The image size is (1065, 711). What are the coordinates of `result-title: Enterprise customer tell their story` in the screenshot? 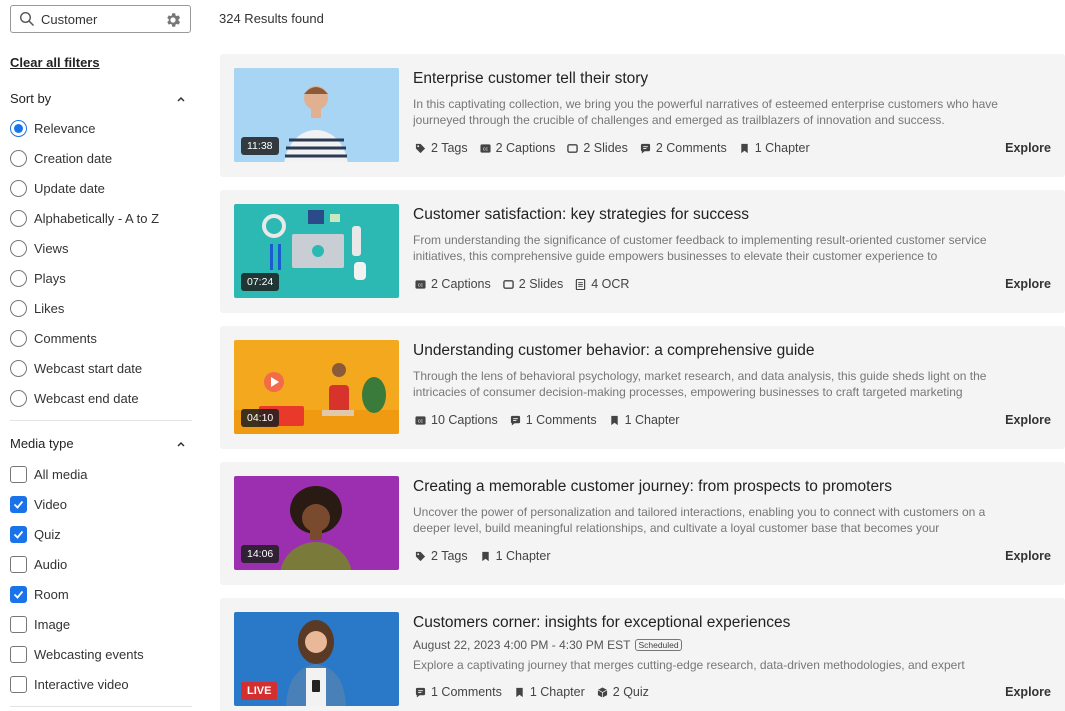 It's located at (530, 79).